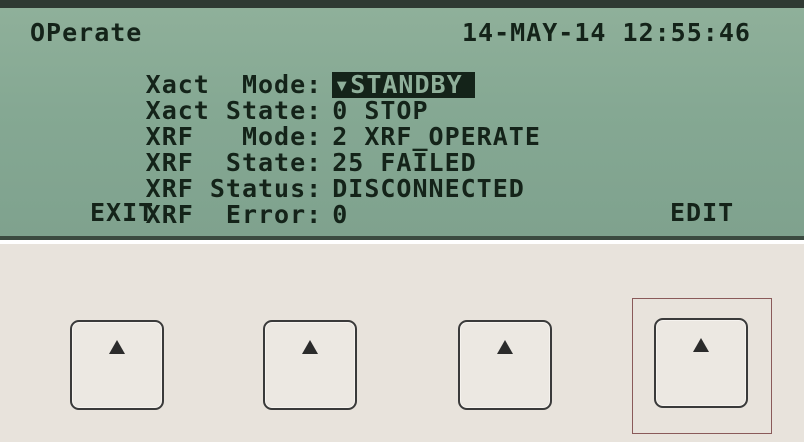 Image resolution: width=804 pixels, height=442 pixels. What do you see at coordinates (117, 365) in the screenshot?
I see `softkey-1-exit-button` at bounding box center [117, 365].